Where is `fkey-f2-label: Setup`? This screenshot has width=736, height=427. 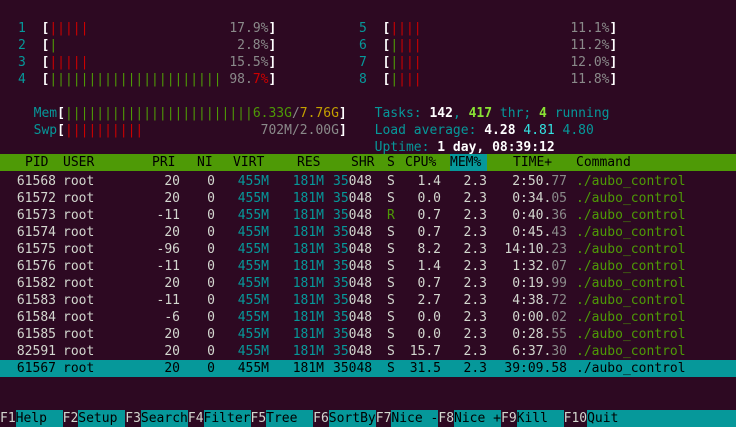 fkey-f2-label: Setup is located at coordinates (102, 418).